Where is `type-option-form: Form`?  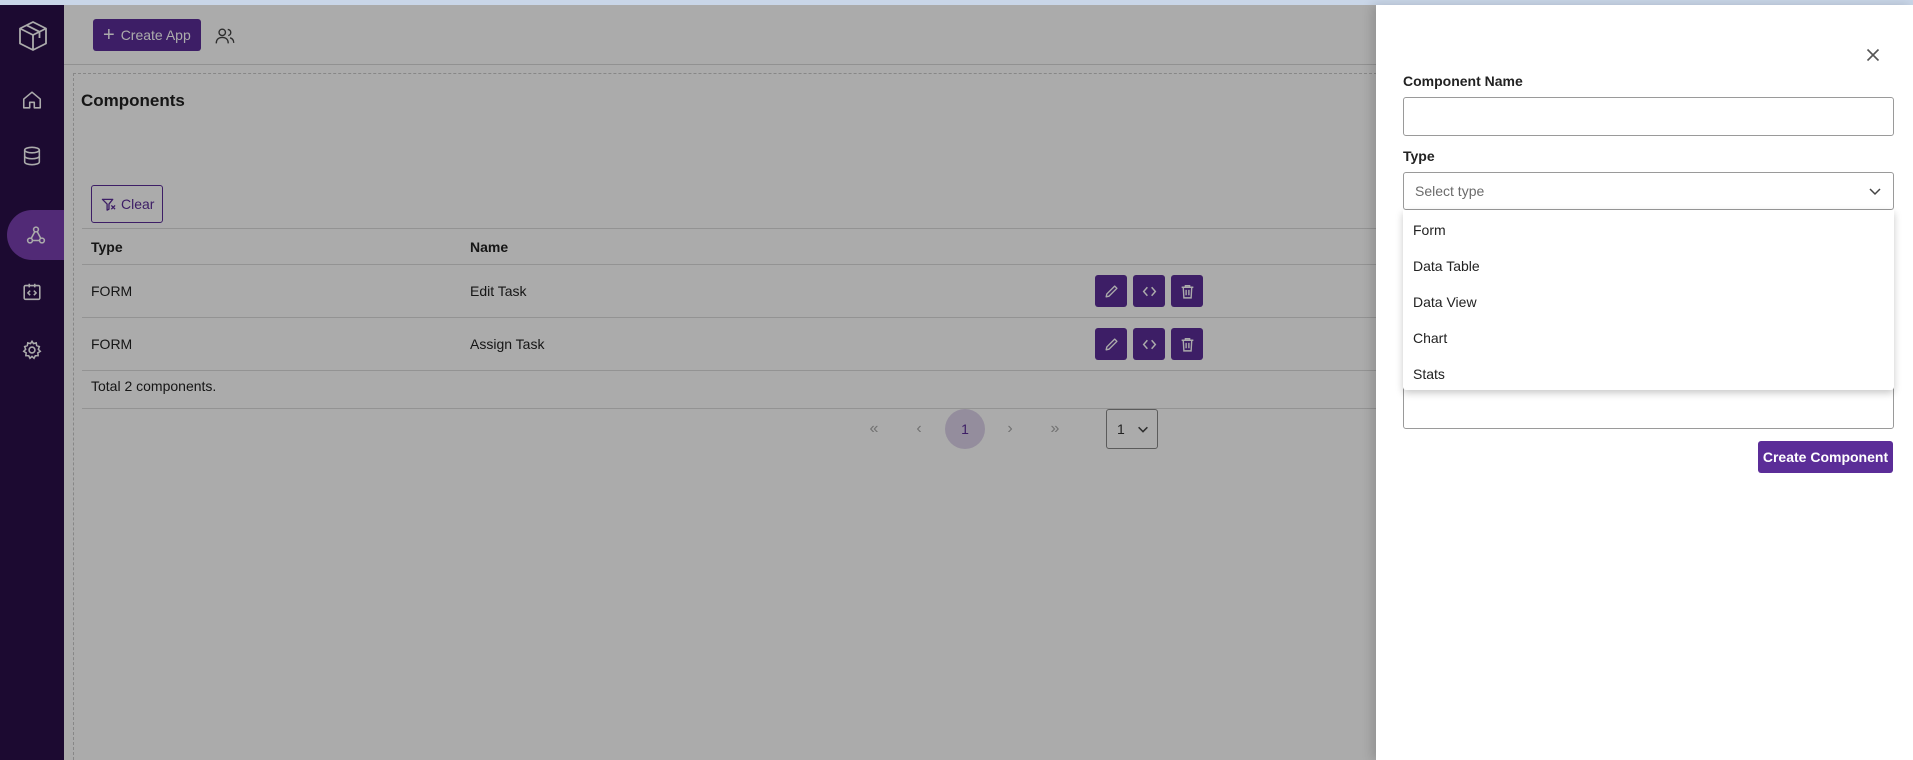
type-option-form: Form is located at coordinates (1648, 230).